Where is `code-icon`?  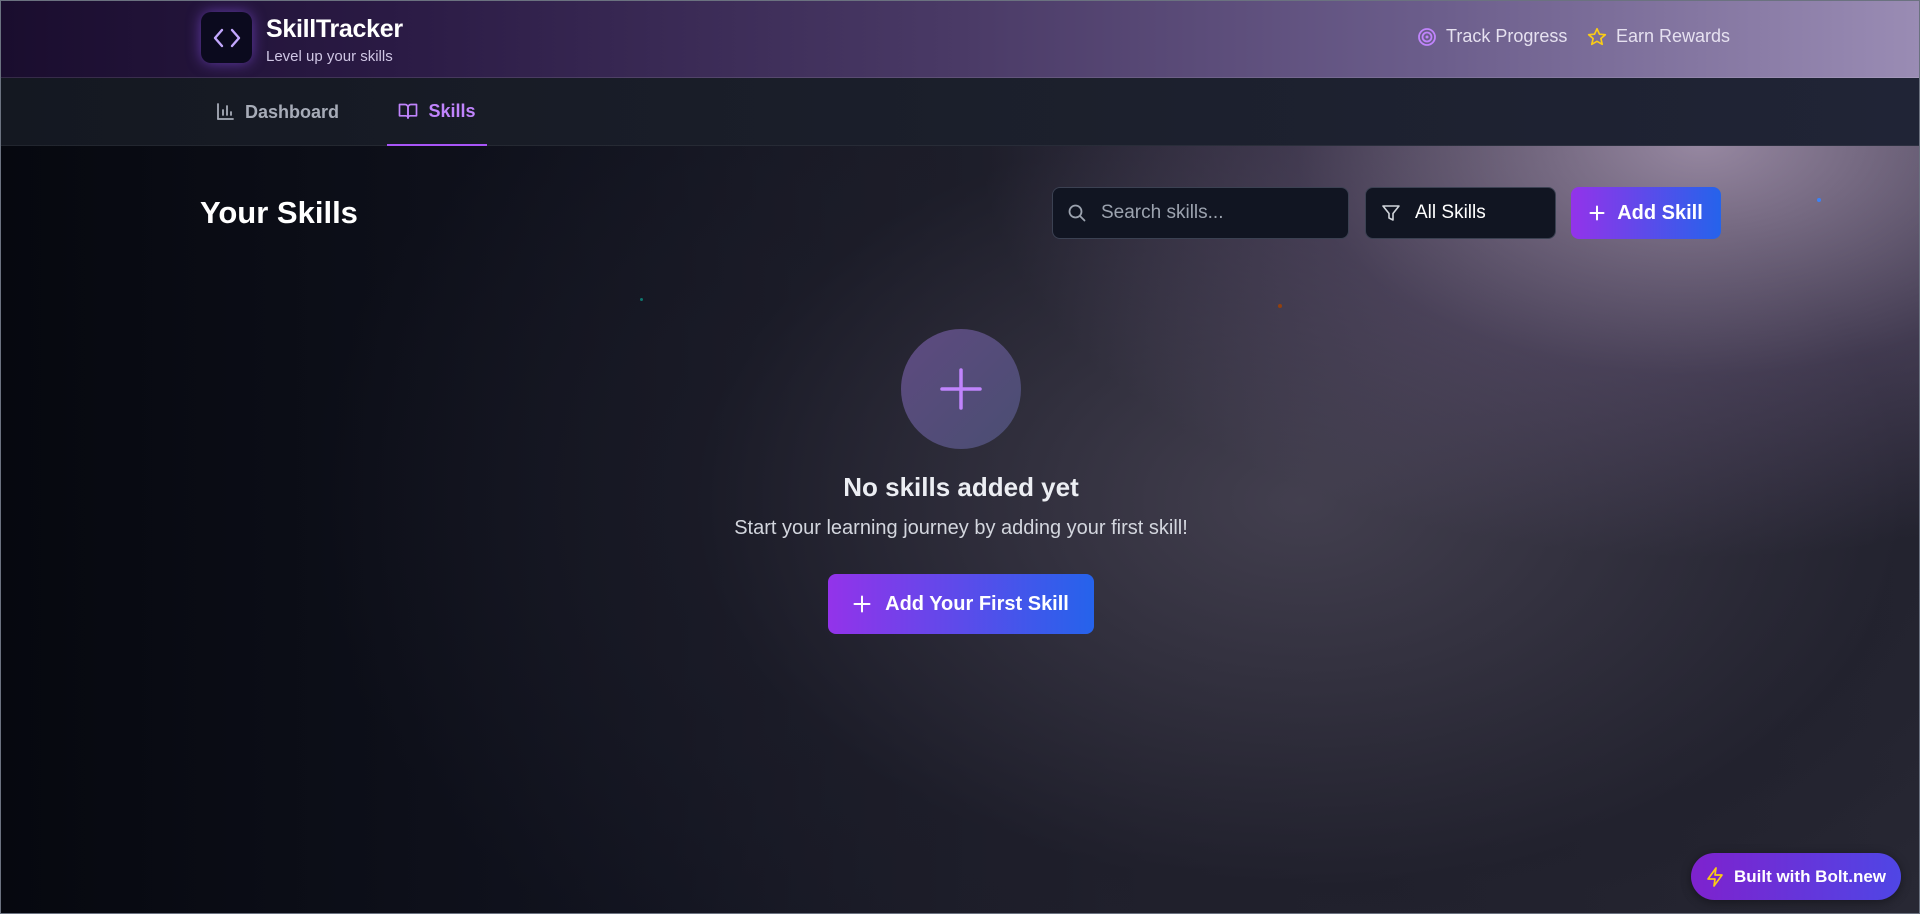
code-icon is located at coordinates (226, 37).